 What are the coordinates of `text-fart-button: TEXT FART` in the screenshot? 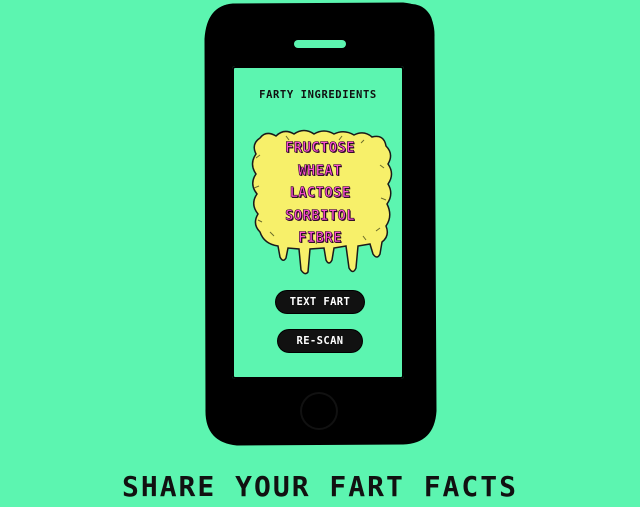 It's located at (320, 302).